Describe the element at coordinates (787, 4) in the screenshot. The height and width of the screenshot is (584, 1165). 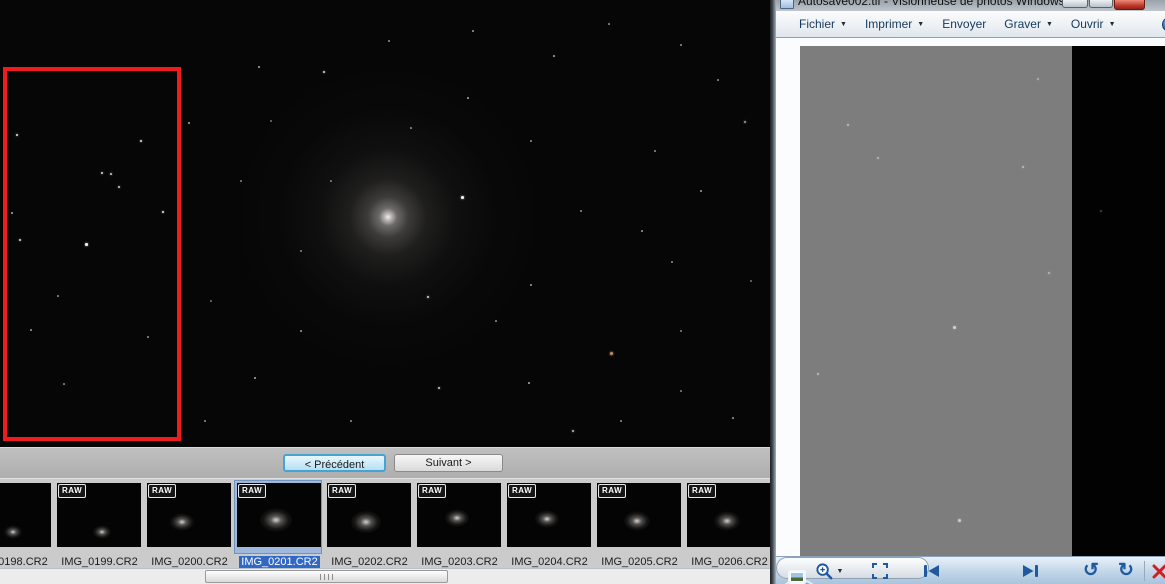
I see `app-icon` at that location.